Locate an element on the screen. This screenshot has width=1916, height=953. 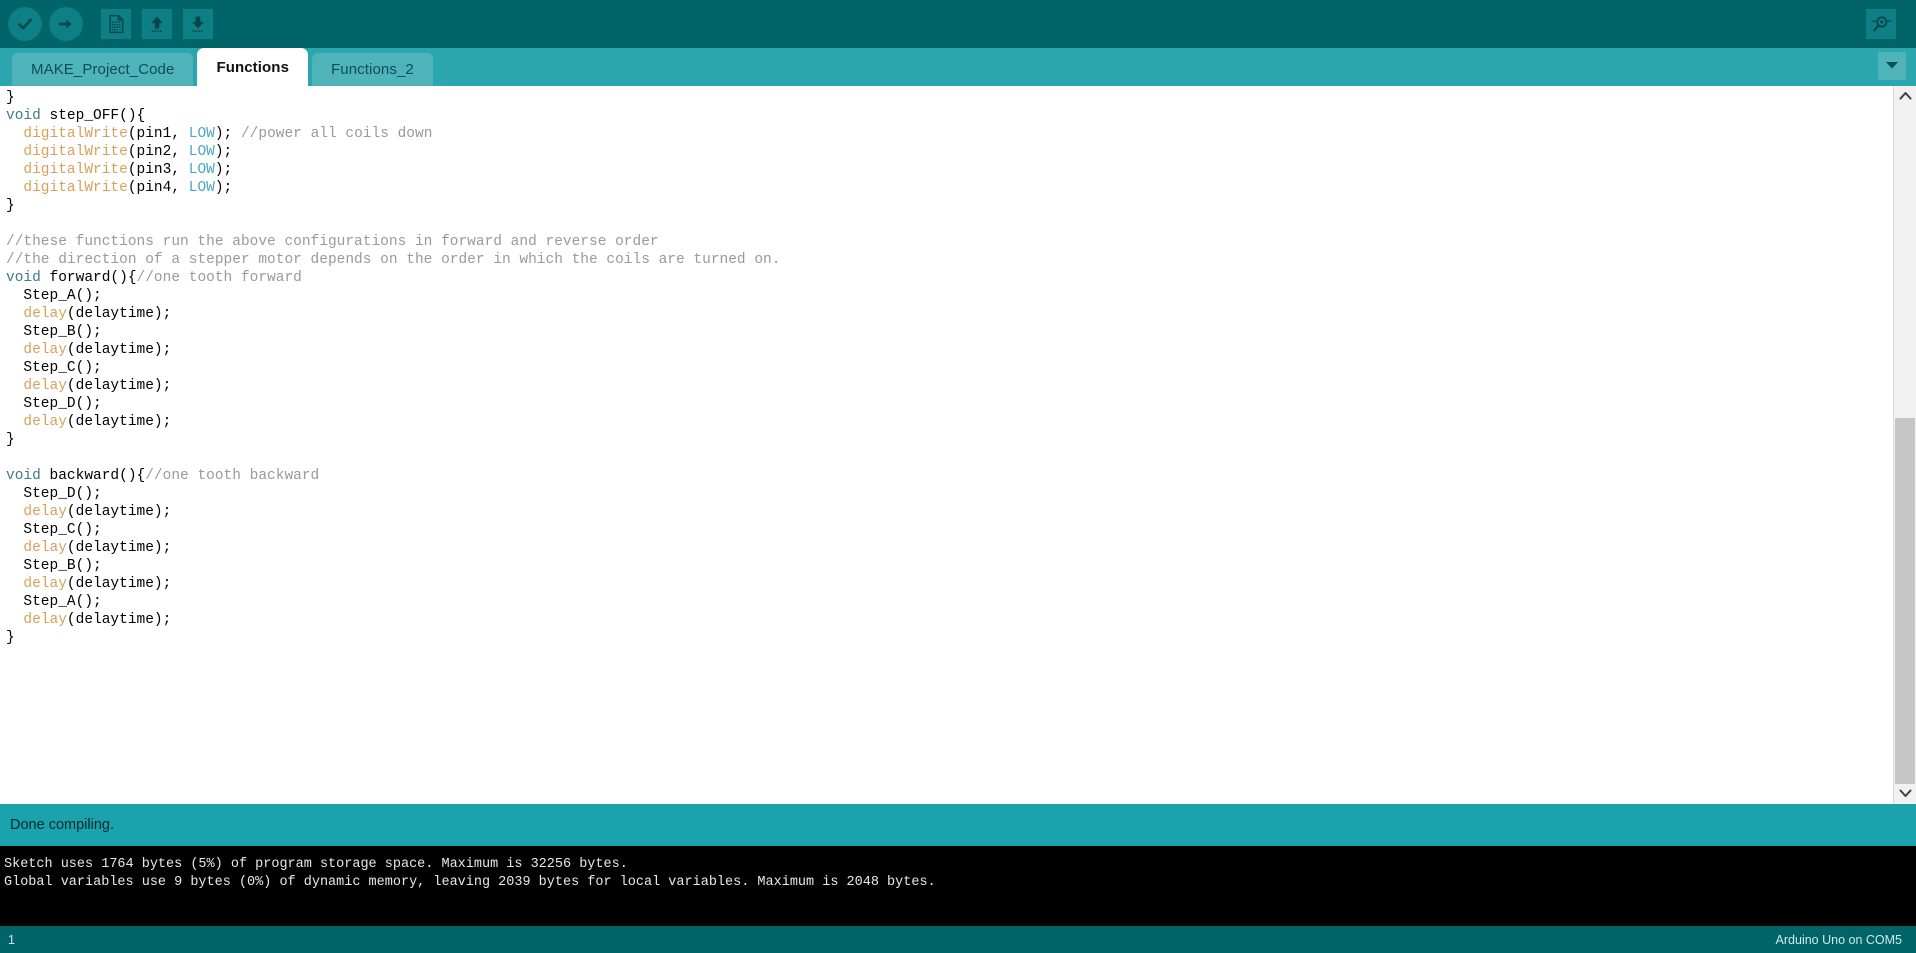
code-token: forward(){ is located at coordinates (88, 278).